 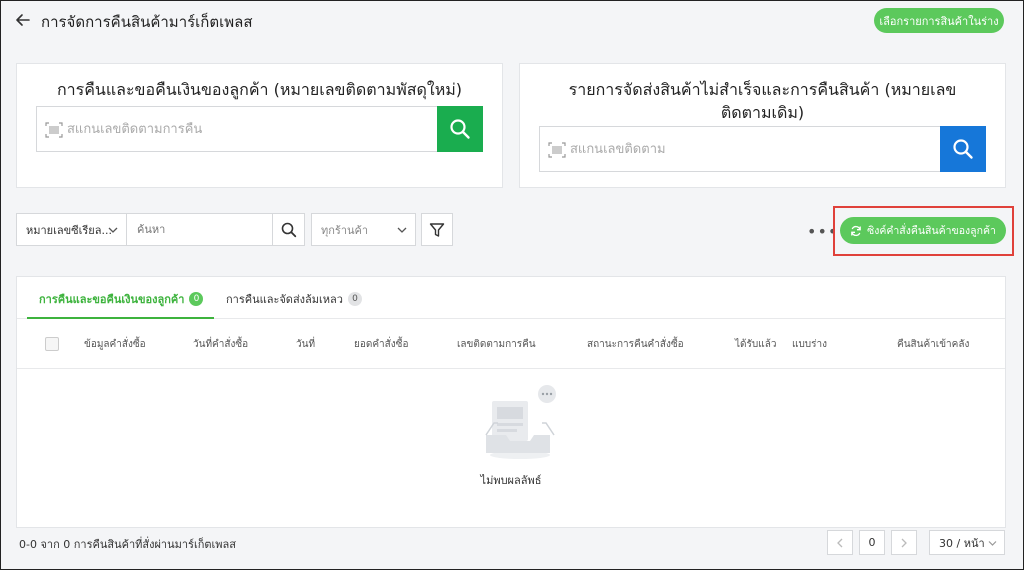 I want to click on tracking-scan-field, so click(x=740, y=149).